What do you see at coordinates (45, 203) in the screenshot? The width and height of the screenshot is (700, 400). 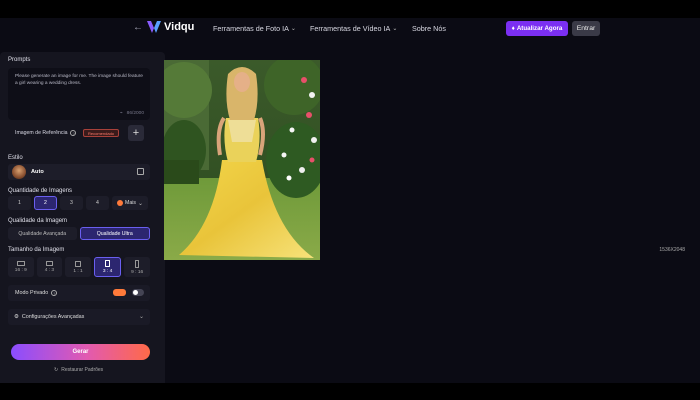 I see `quantity-option-2: 2` at bounding box center [45, 203].